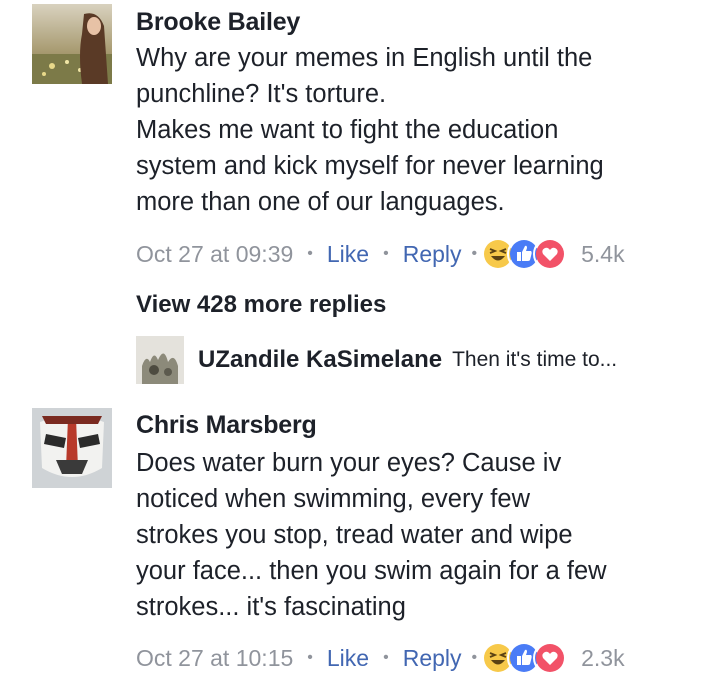 This screenshot has height=700, width=720. I want to click on comment-meta: Oct 27 at 10:15 • Like • Reply • 2.3k, so click(380, 658).